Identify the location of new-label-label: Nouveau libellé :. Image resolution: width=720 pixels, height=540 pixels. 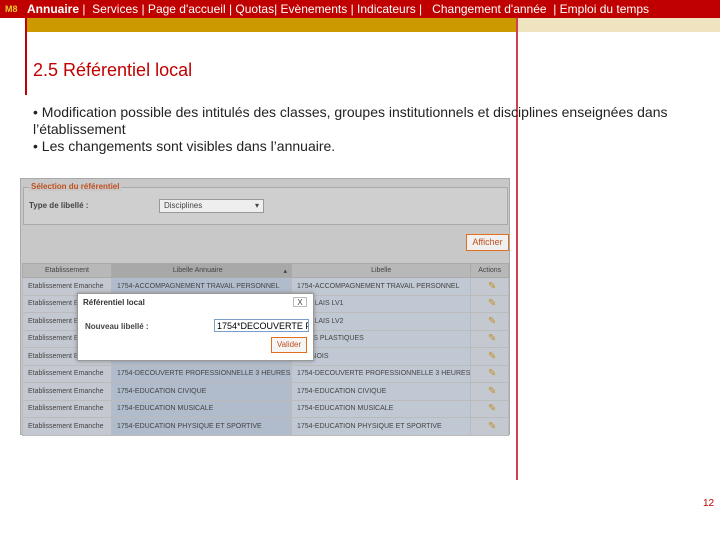
(117, 326).